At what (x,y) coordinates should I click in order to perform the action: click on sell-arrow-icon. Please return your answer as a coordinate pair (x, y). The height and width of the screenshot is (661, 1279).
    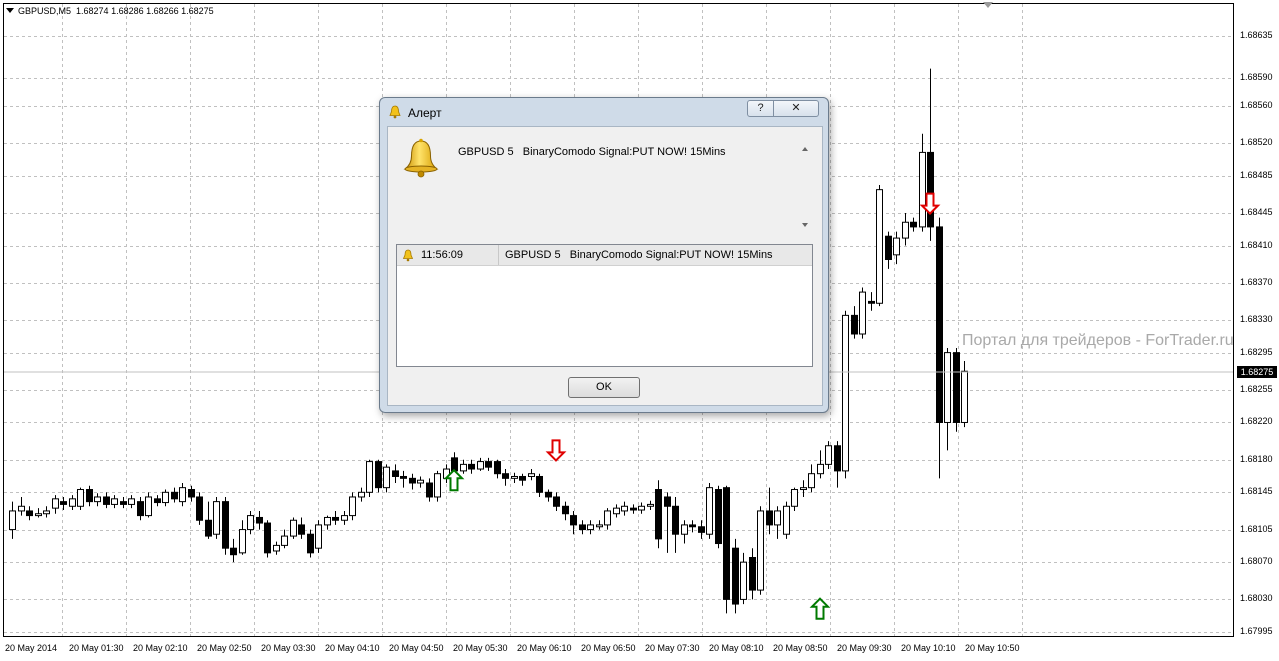
    Looking at the image, I should click on (556, 450).